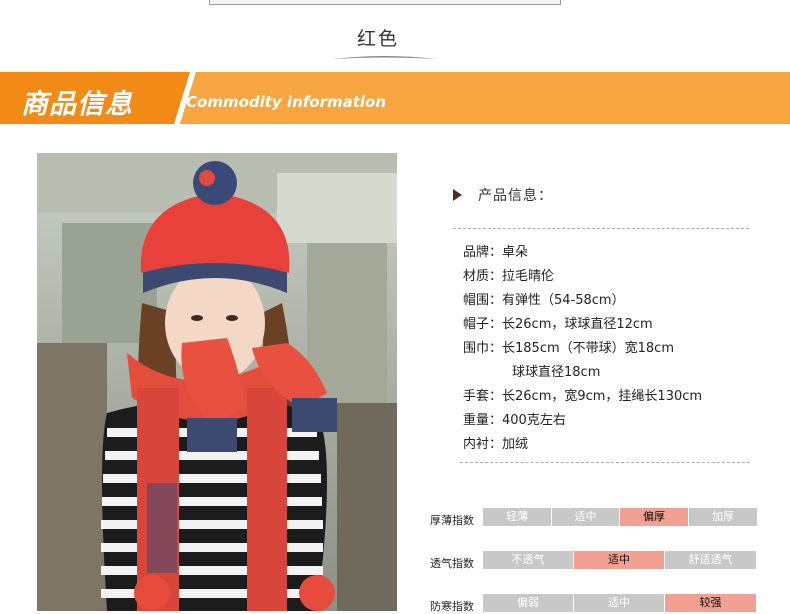 The height and width of the screenshot is (614, 790). I want to click on rating-option: 不透气, so click(528, 560).